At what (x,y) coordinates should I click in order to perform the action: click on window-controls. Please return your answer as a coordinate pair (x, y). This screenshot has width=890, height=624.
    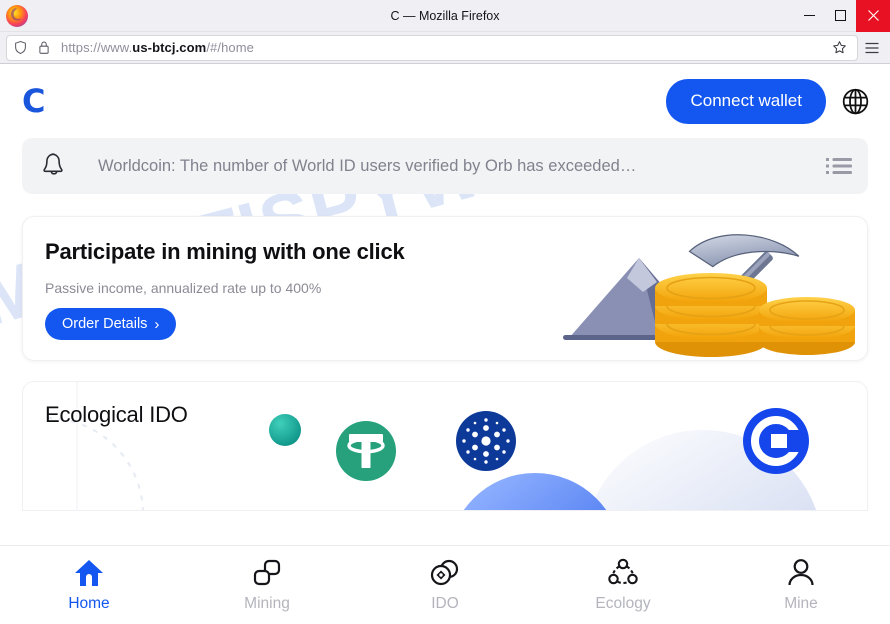
    Looking at the image, I should click on (842, 16).